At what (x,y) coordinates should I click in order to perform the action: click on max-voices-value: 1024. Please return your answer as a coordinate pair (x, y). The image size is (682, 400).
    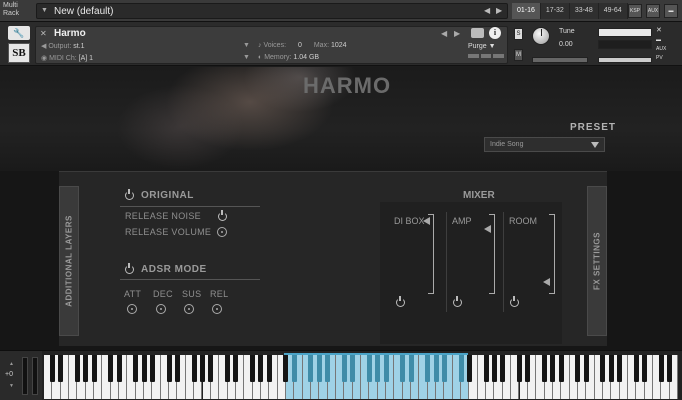
    Looking at the image, I should click on (339, 45).